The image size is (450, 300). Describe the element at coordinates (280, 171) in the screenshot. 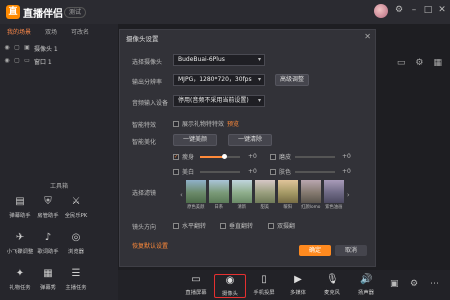

I see `effect-skin-checkbox: 肤色` at that location.